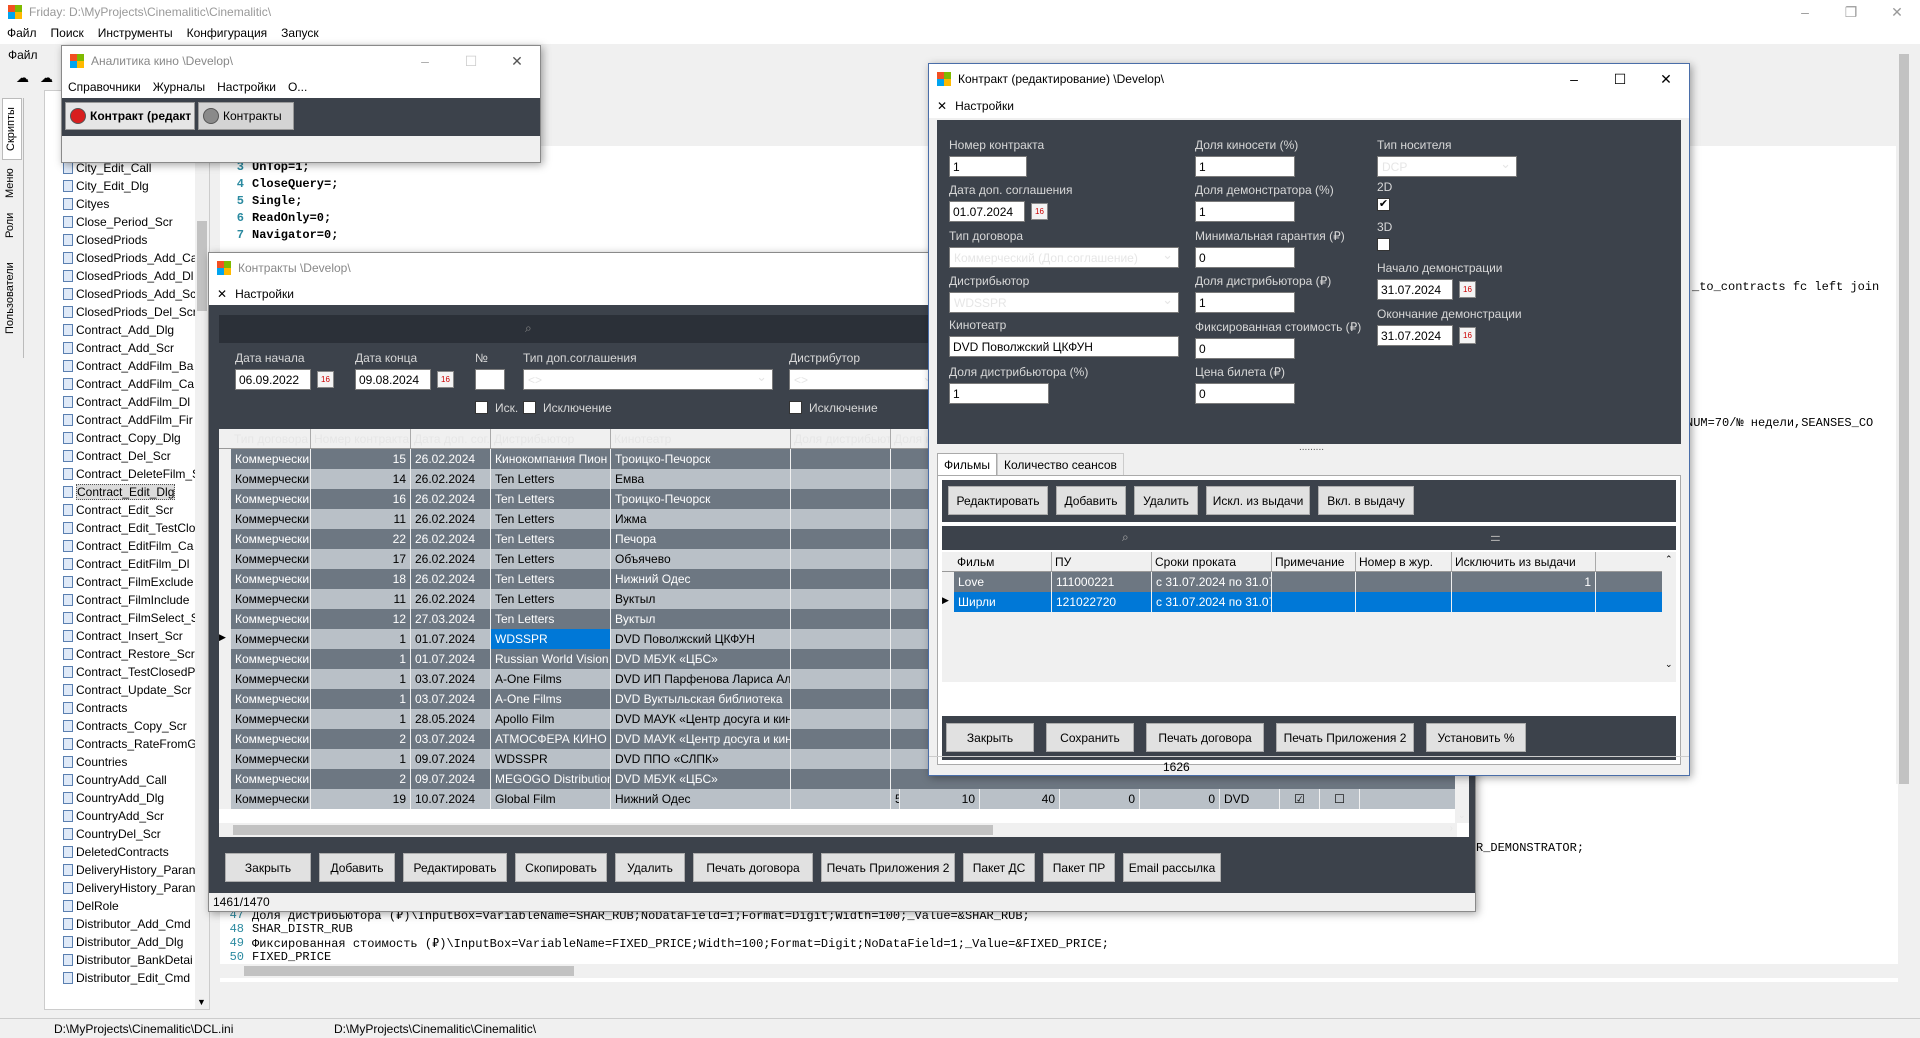 The height and width of the screenshot is (1038, 1920). I want to click on checkbox-unchecked: ☐, so click(1340, 799).